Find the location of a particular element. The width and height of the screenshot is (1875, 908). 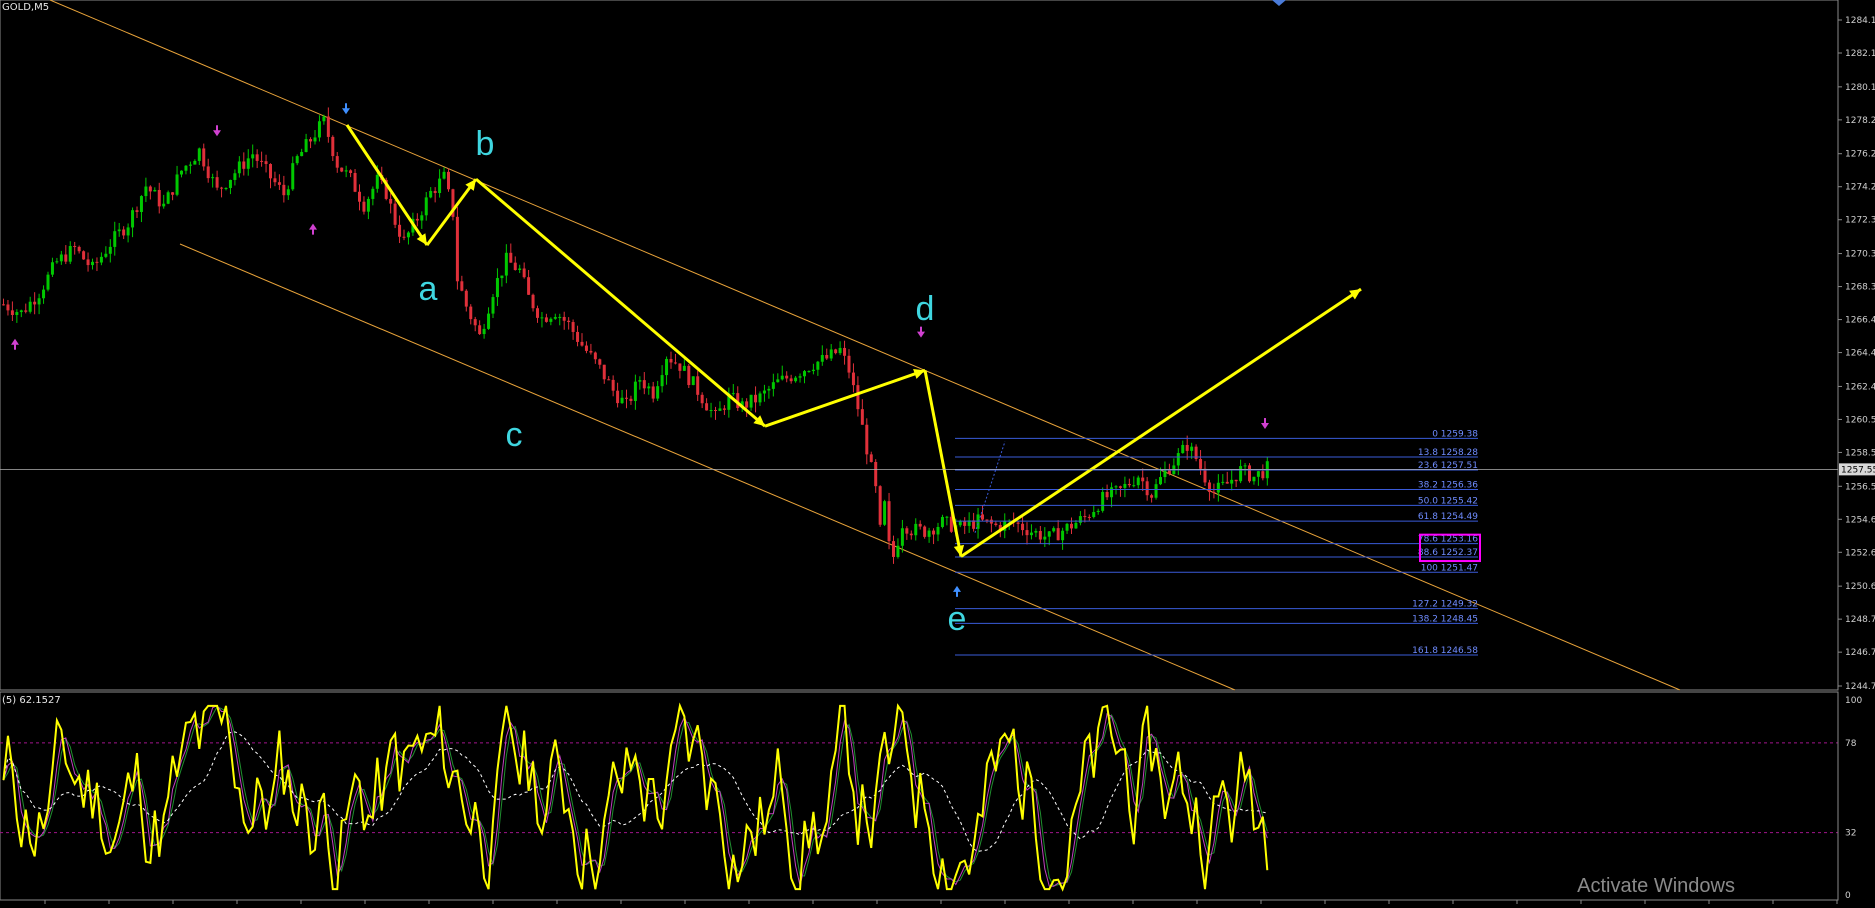

price-axis-label: 1252.65 is located at coordinates (1860, 553).